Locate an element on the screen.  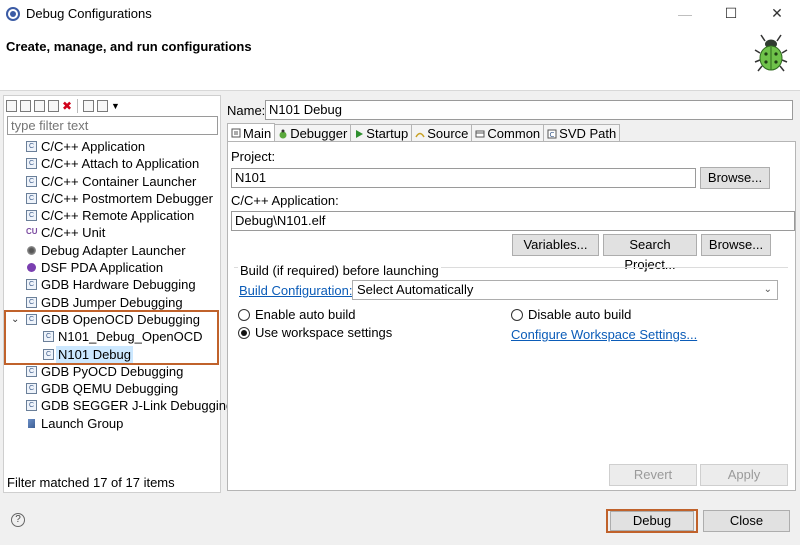
application-field: Debug\N101.elf is located at coordinates (513, 221).